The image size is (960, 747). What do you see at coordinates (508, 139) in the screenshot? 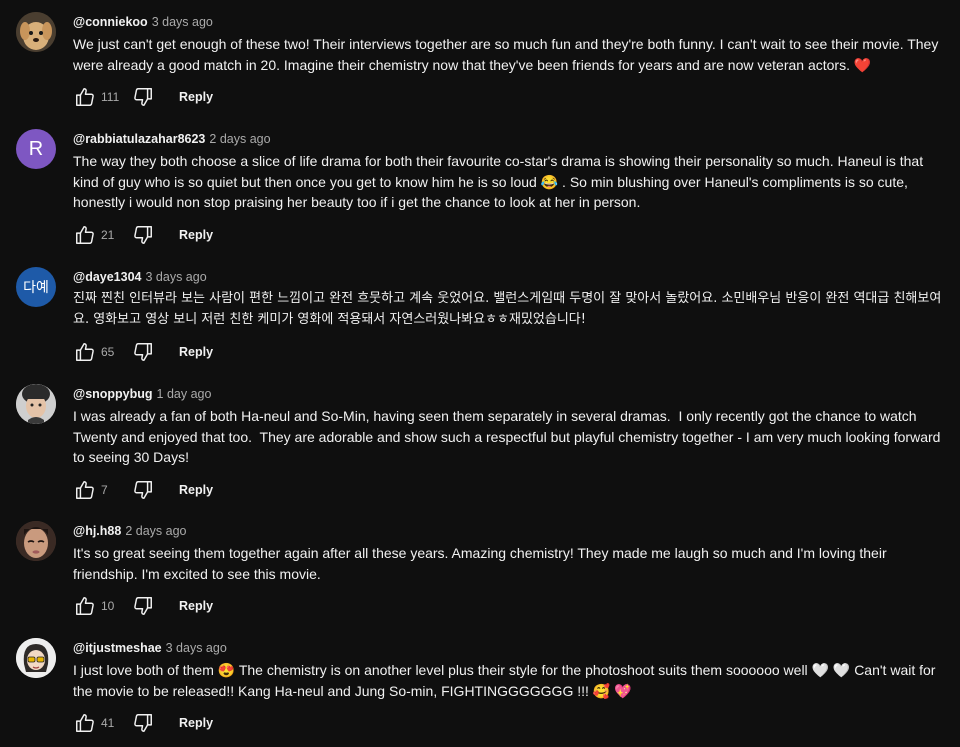
I see `comment-header: @rabbiatulazahar8623 2 days ago` at bounding box center [508, 139].